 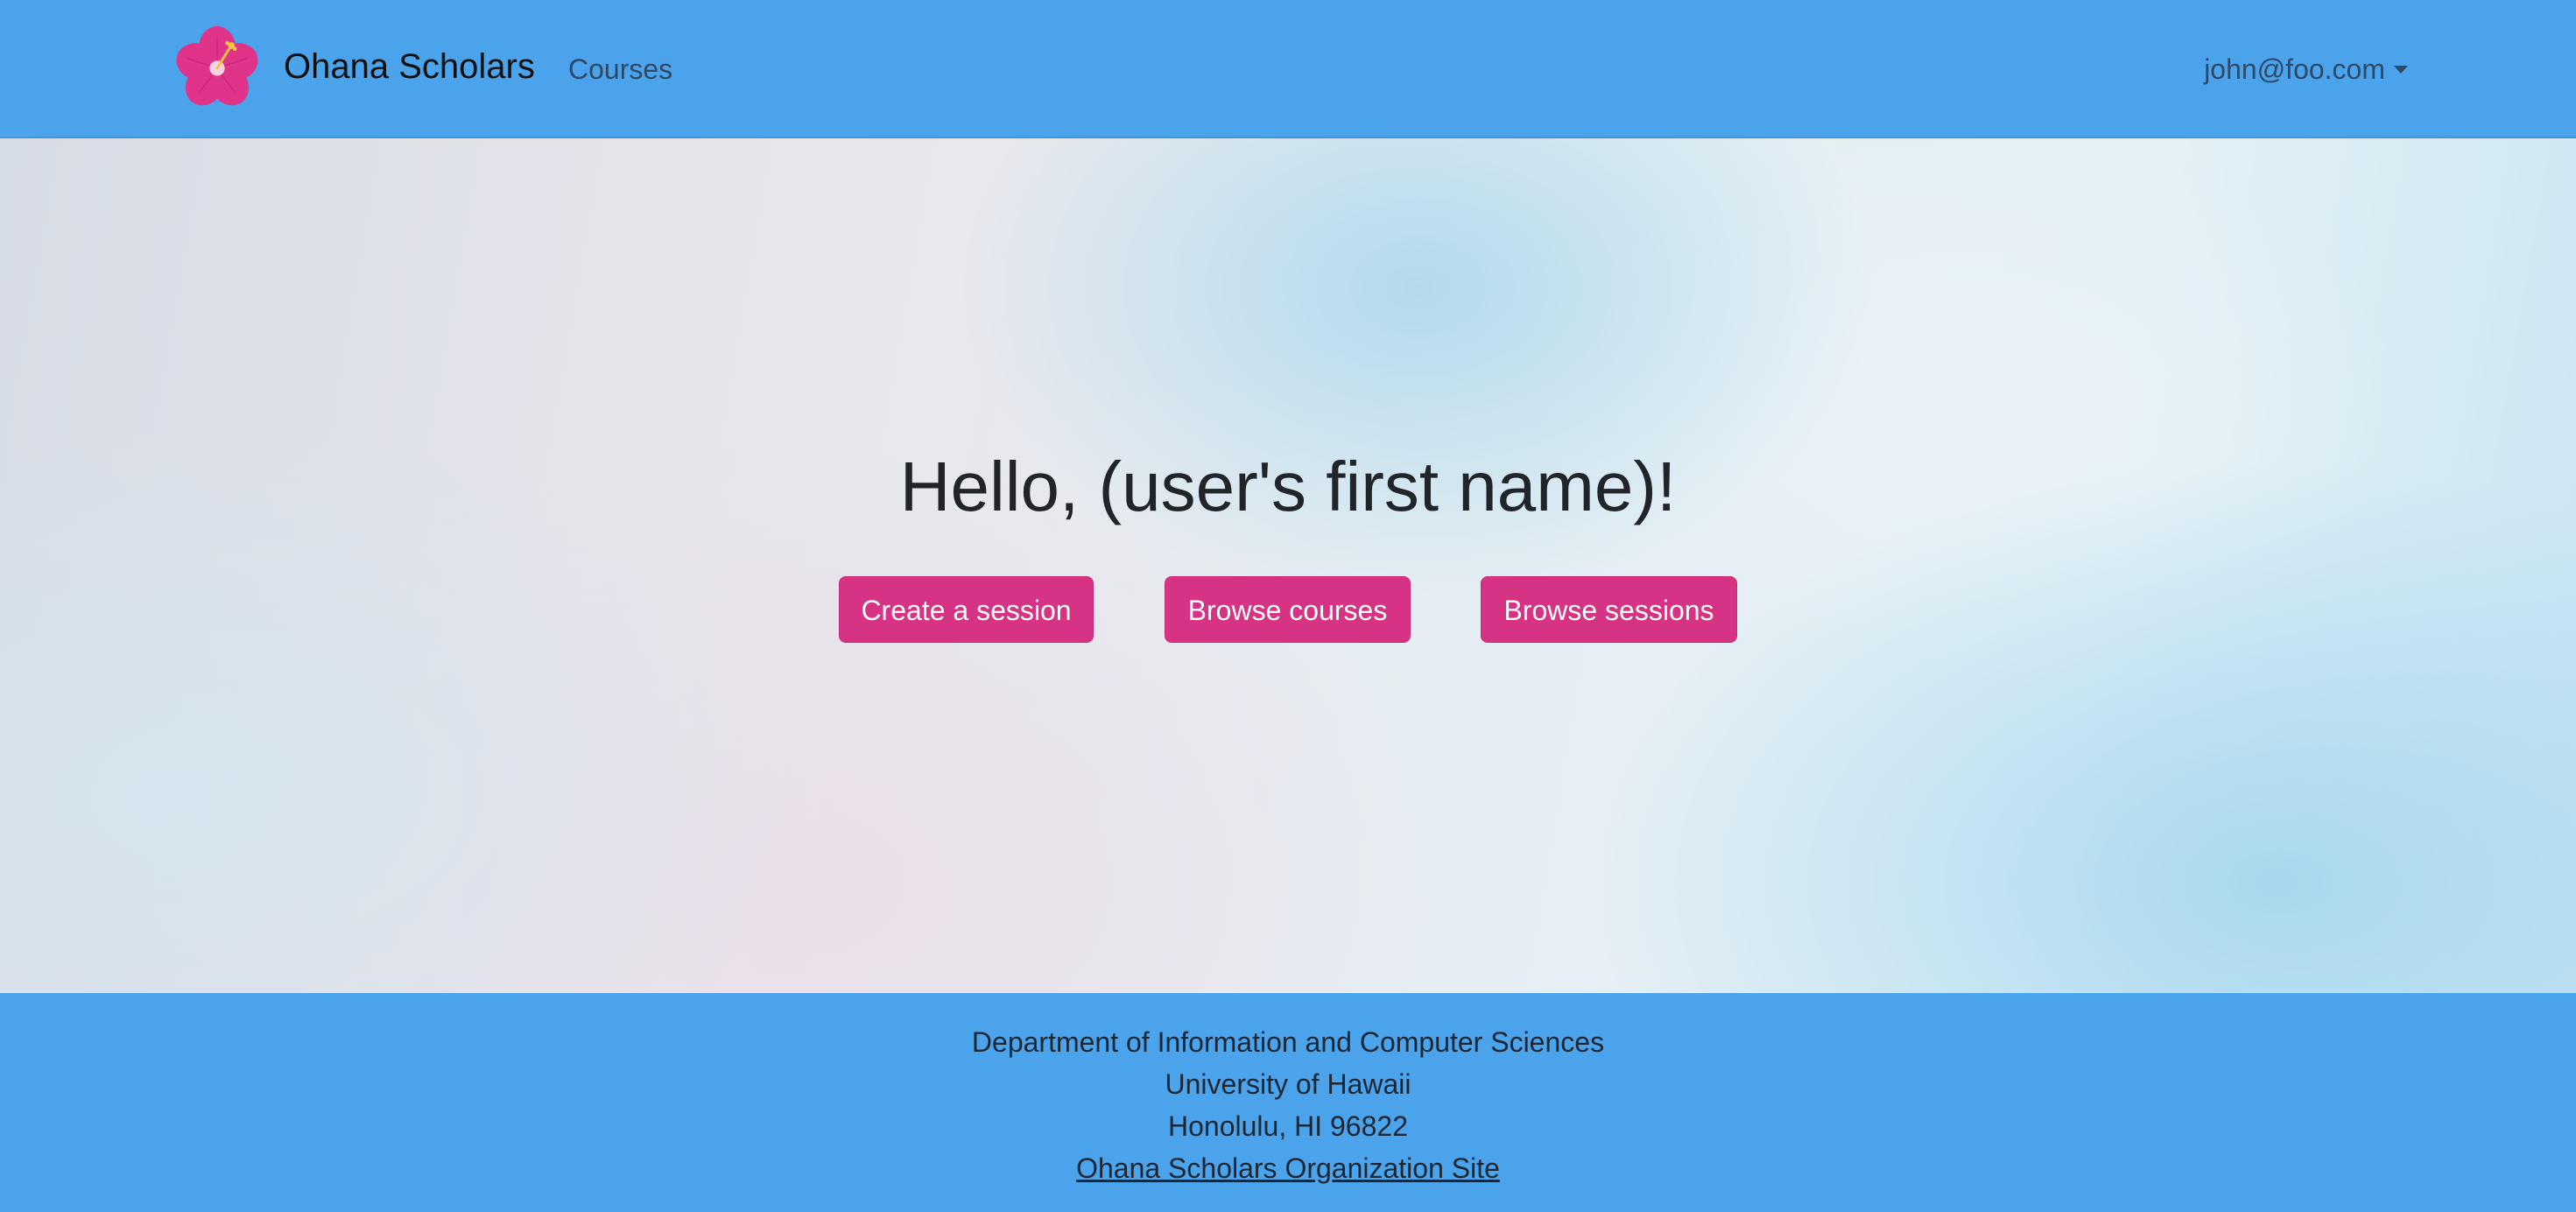 I want to click on brand-name: Ohana Scholars, so click(x=409, y=66).